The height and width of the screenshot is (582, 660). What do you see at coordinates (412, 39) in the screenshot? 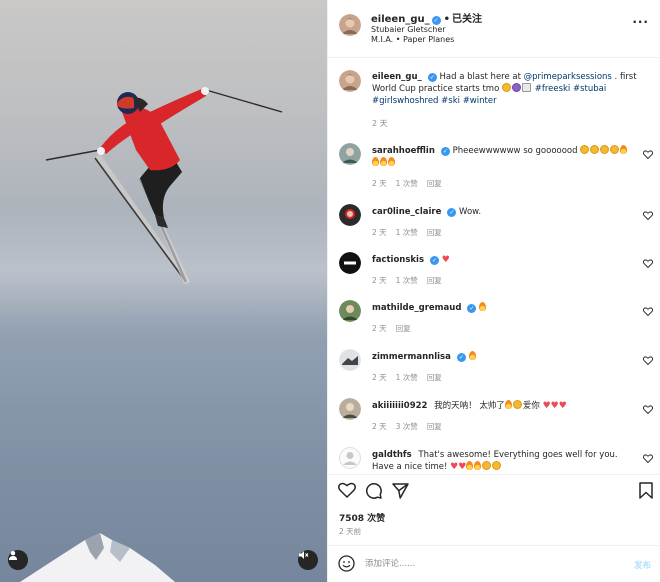
I see `audio-track-link: M.I.A. • Paper Planes` at bounding box center [412, 39].